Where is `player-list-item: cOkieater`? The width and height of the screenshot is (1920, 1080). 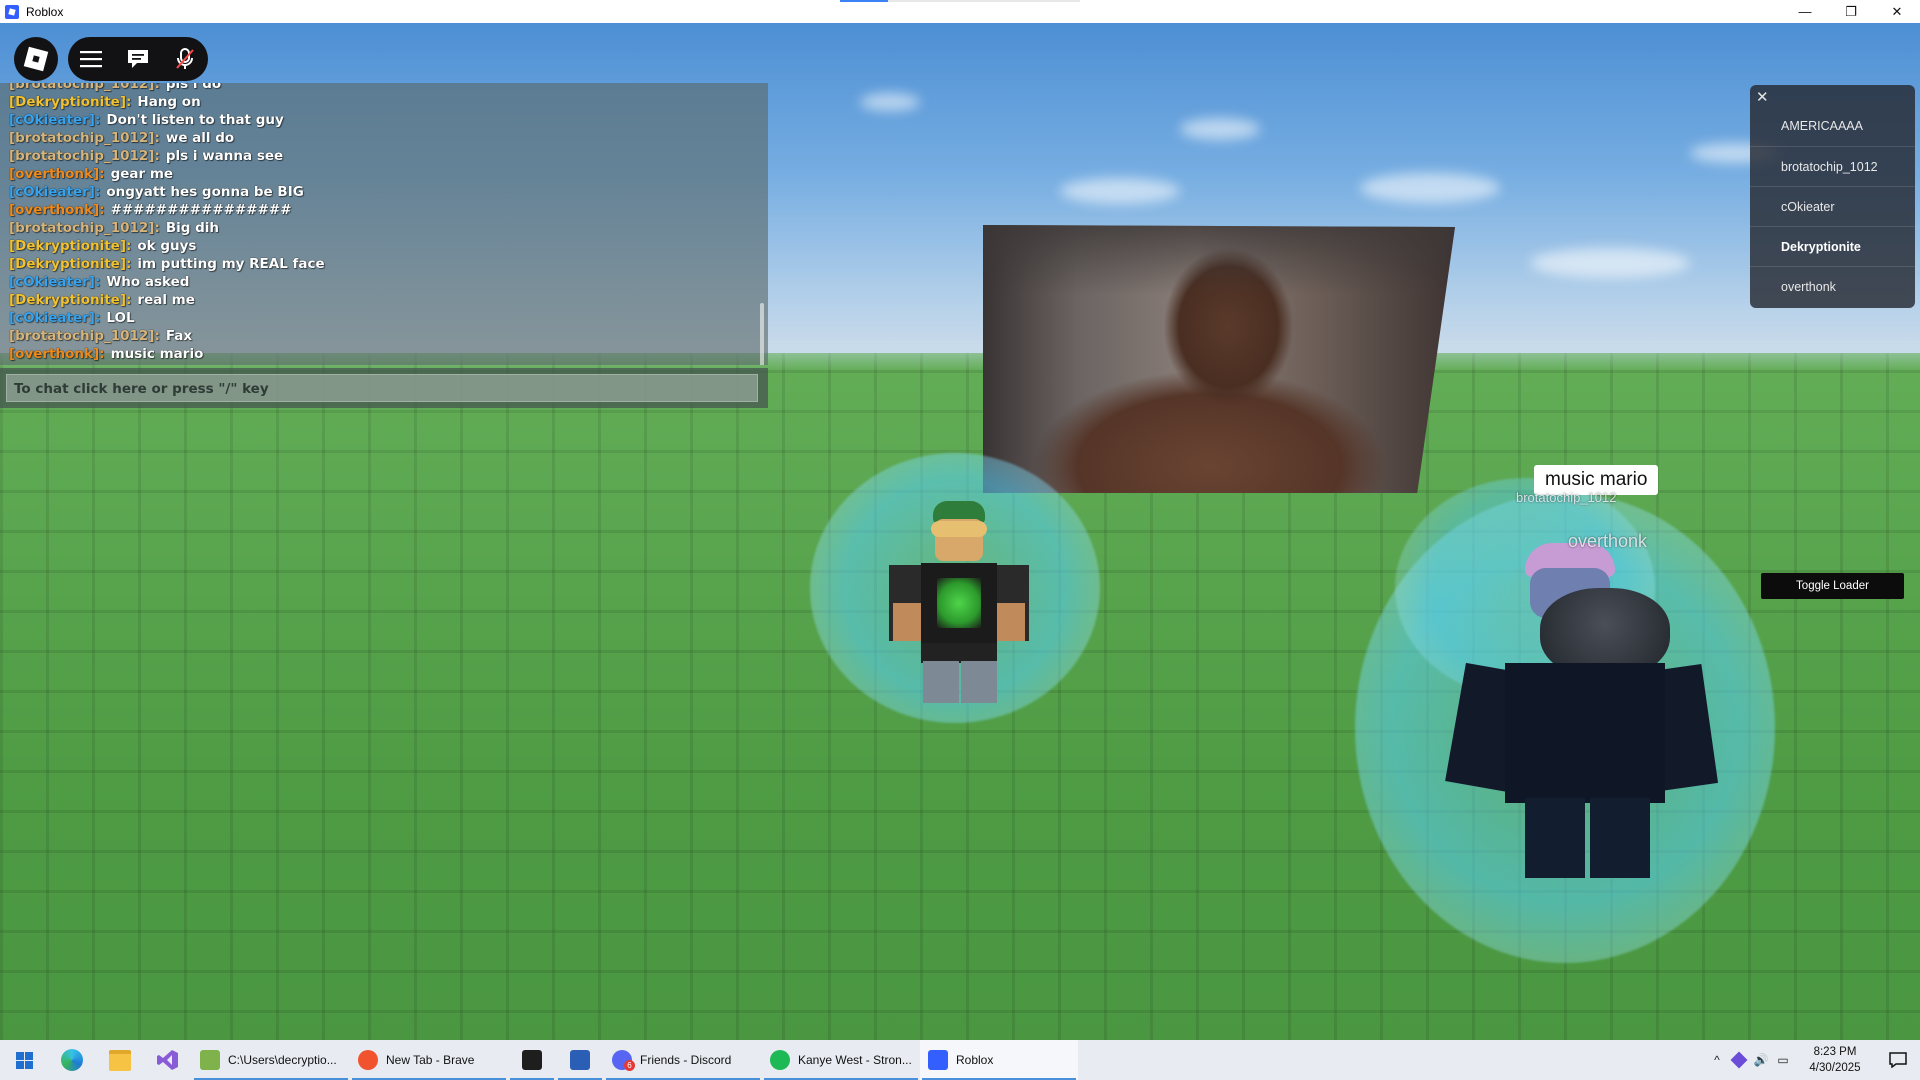 player-list-item: cOkieater is located at coordinates (1832, 206).